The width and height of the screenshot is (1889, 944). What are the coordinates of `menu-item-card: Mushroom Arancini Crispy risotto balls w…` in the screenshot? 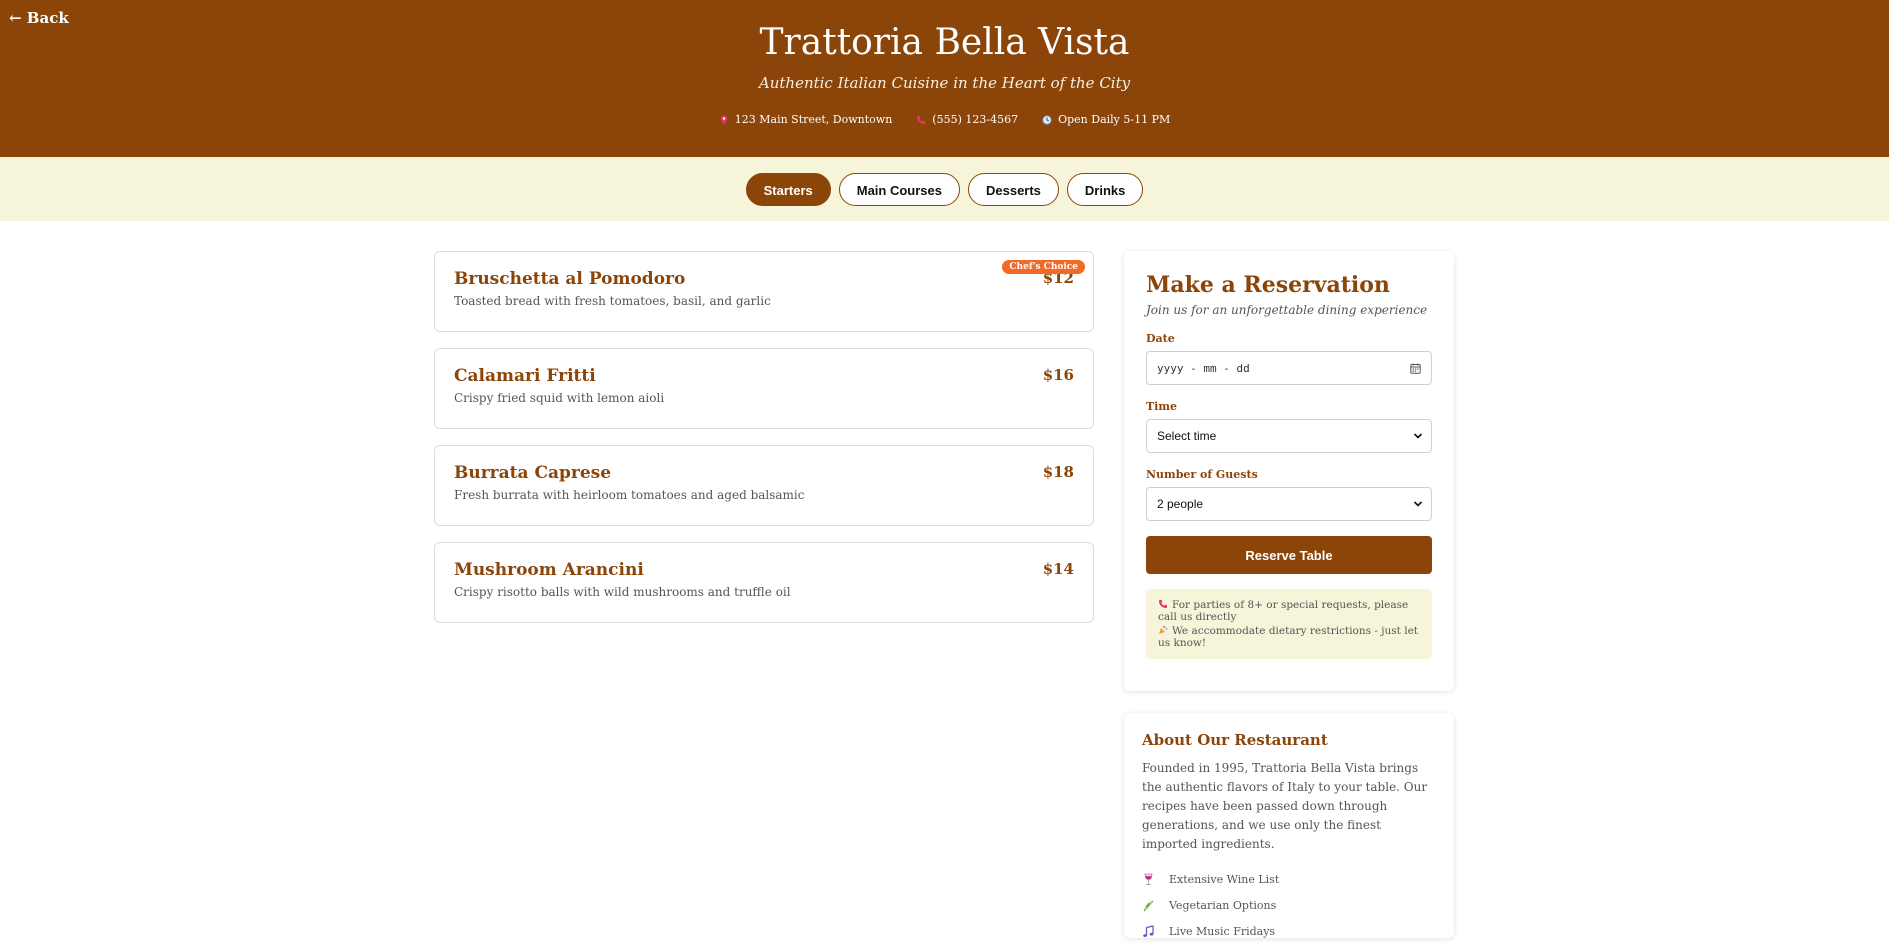 It's located at (764, 582).